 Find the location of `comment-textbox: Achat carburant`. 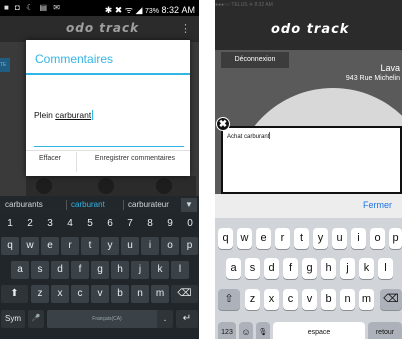

comment-textbox: Achat carburant is located at coordinates (311, 160).